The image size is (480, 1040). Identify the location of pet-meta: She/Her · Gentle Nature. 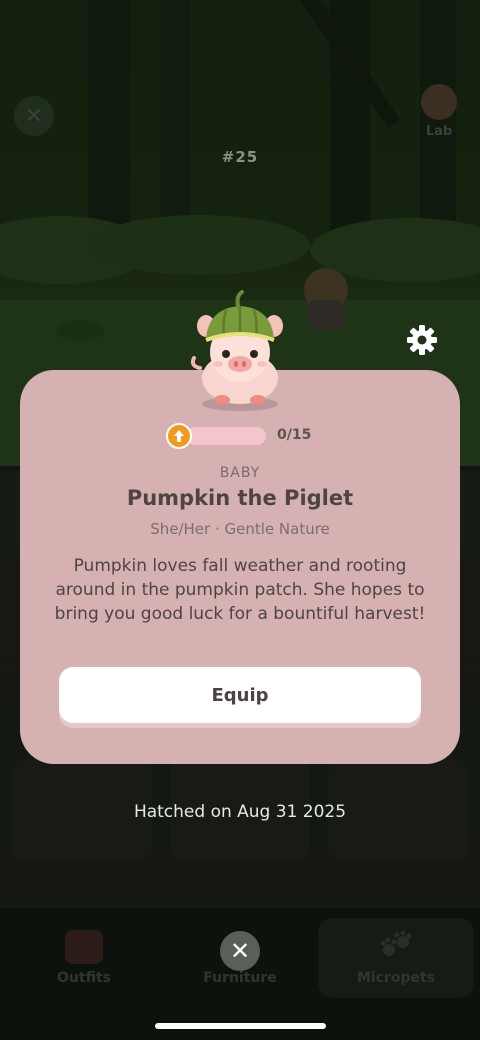
(240, 529).